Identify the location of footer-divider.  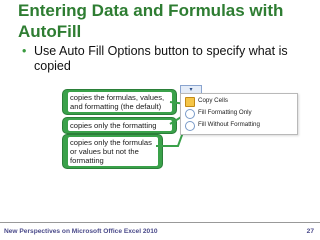
(160, 222).